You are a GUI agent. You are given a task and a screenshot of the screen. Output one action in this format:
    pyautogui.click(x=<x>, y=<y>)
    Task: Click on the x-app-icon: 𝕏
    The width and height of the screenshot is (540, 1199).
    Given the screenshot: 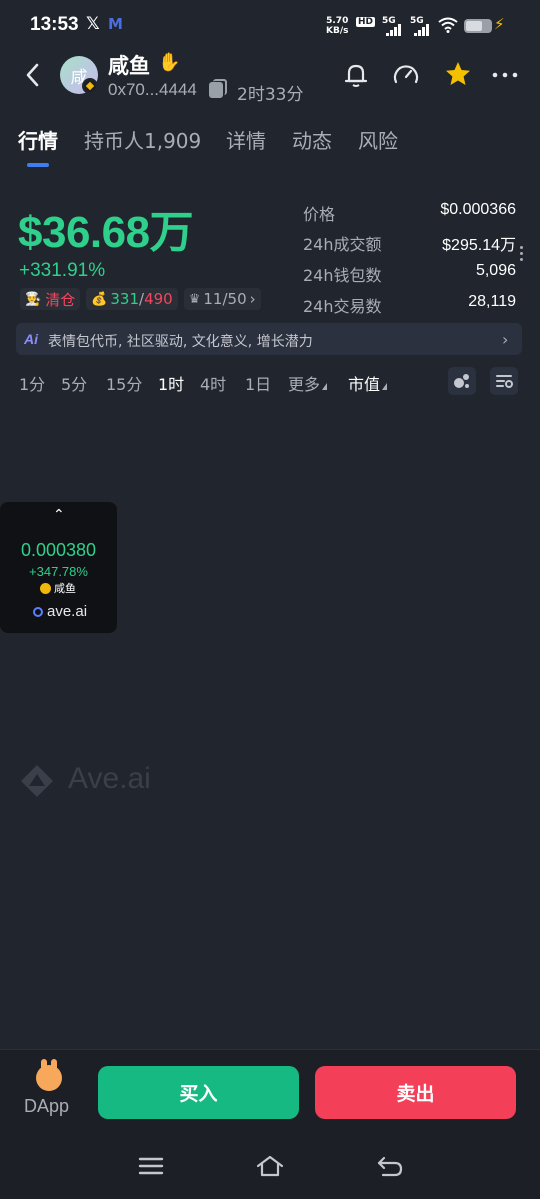 What is the action you would take?
    pyautogui.click(x=93, y=24)
    